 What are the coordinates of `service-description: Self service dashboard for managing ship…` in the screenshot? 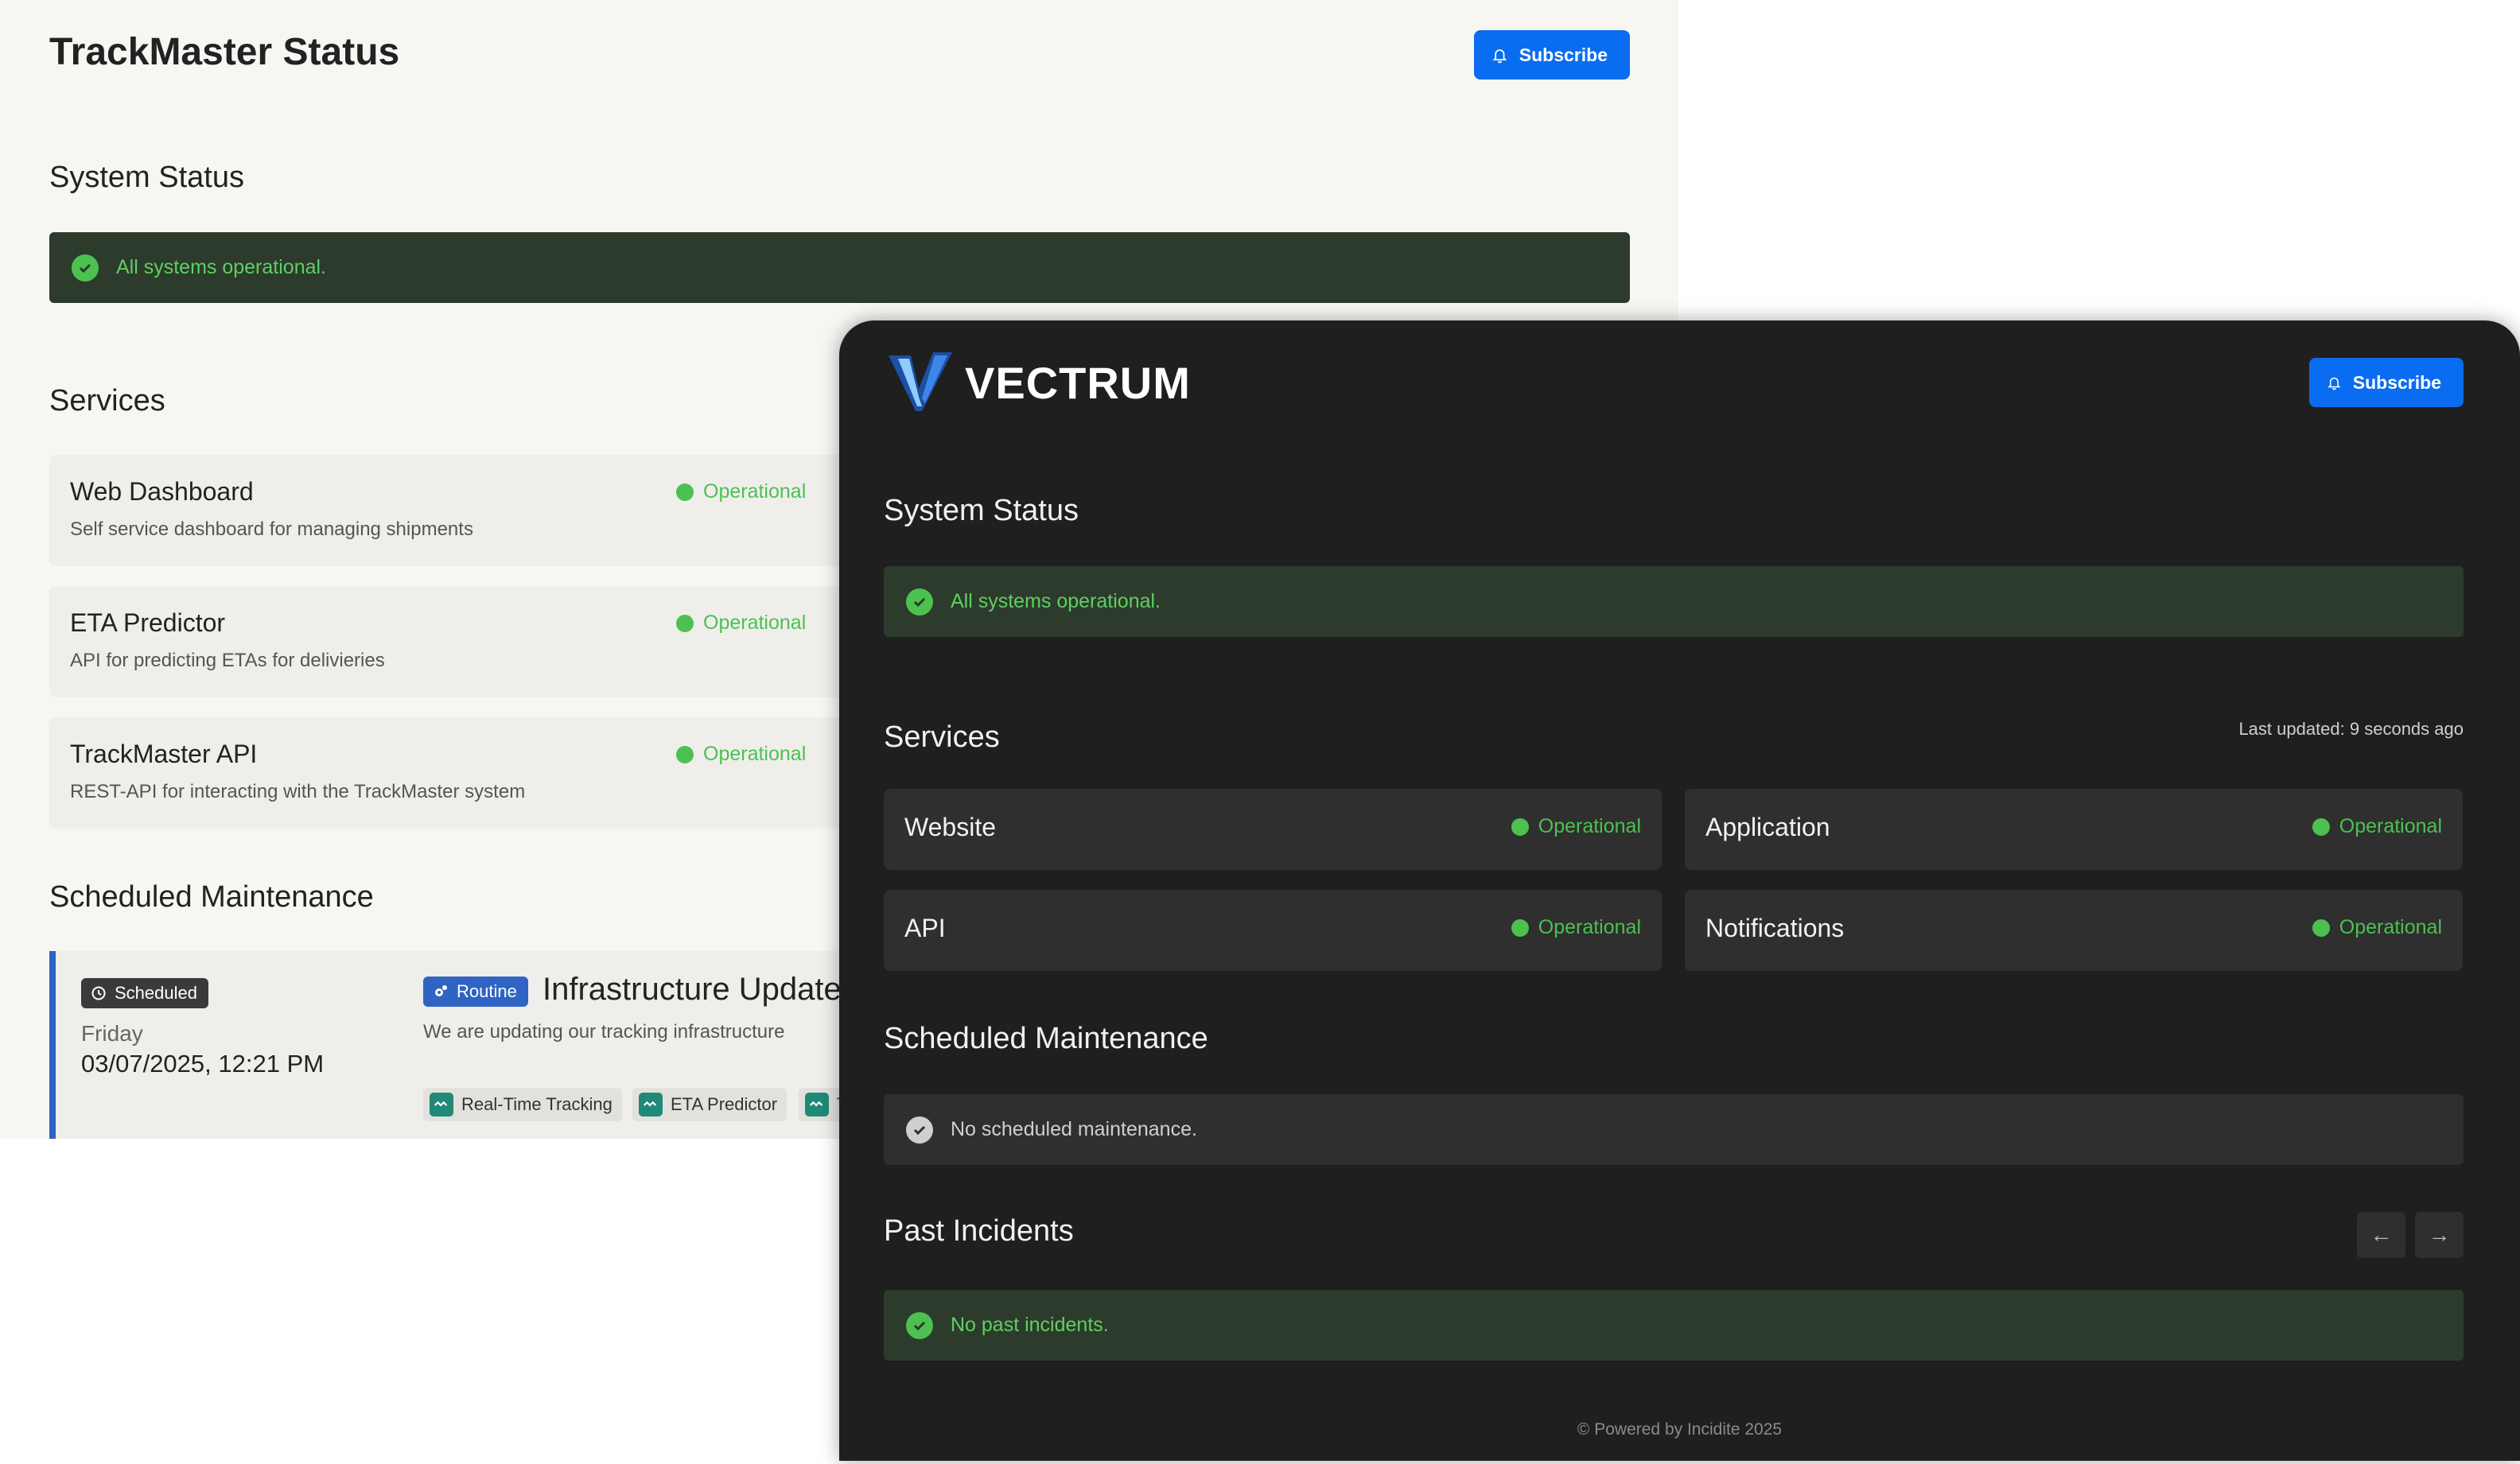 It's located at (271, 529).